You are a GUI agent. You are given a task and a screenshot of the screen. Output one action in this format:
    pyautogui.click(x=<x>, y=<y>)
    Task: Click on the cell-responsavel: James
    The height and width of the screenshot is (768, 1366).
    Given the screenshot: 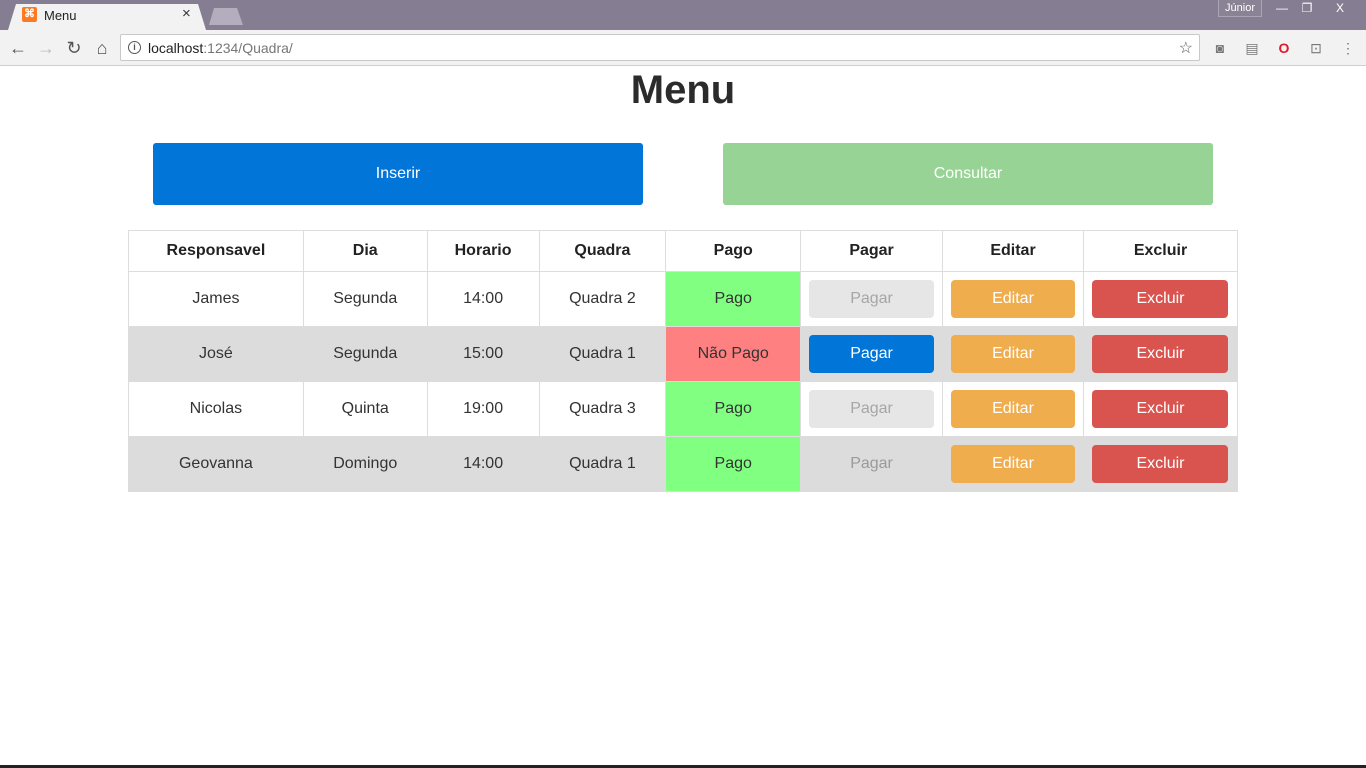 What is the action you would take?
    pyautogui.click(x=216, y=299)
    